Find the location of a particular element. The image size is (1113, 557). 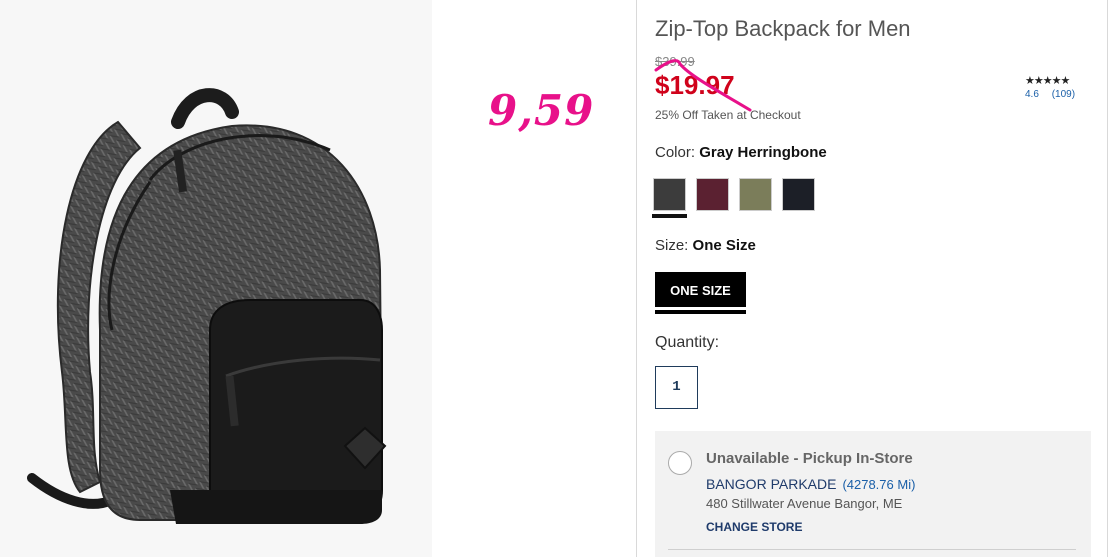

size-option-one-size: ONE SIZE is located at coordinates (700, 289).